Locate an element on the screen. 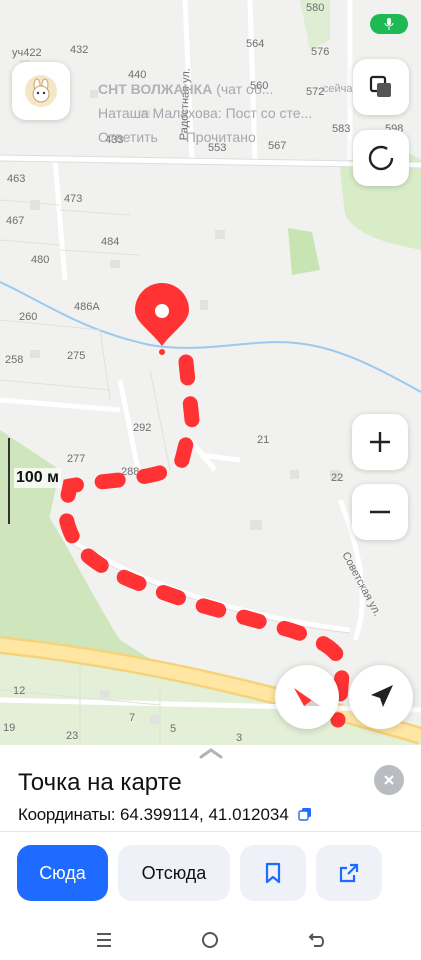 The image size is (421, 960). layers-icon is located at coordinates (380, 86).